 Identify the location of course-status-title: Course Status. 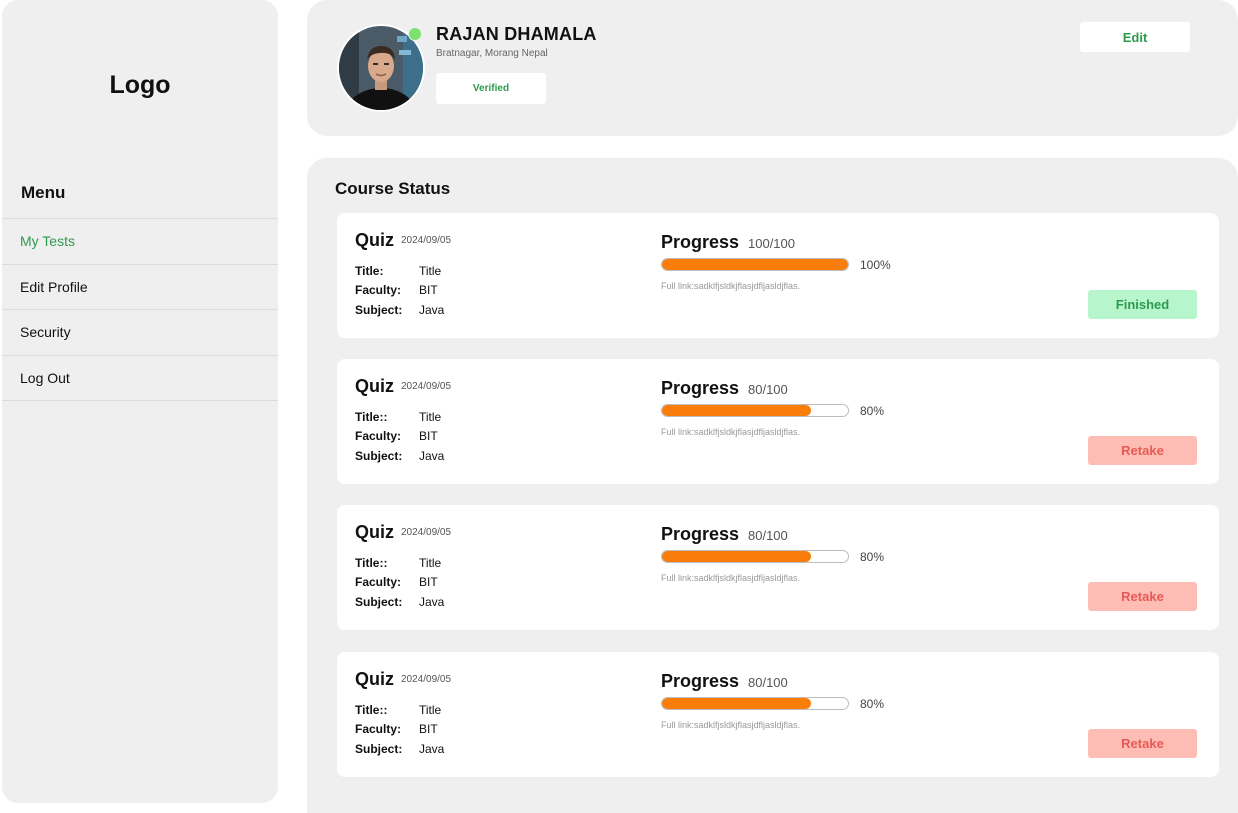
(393, 188).